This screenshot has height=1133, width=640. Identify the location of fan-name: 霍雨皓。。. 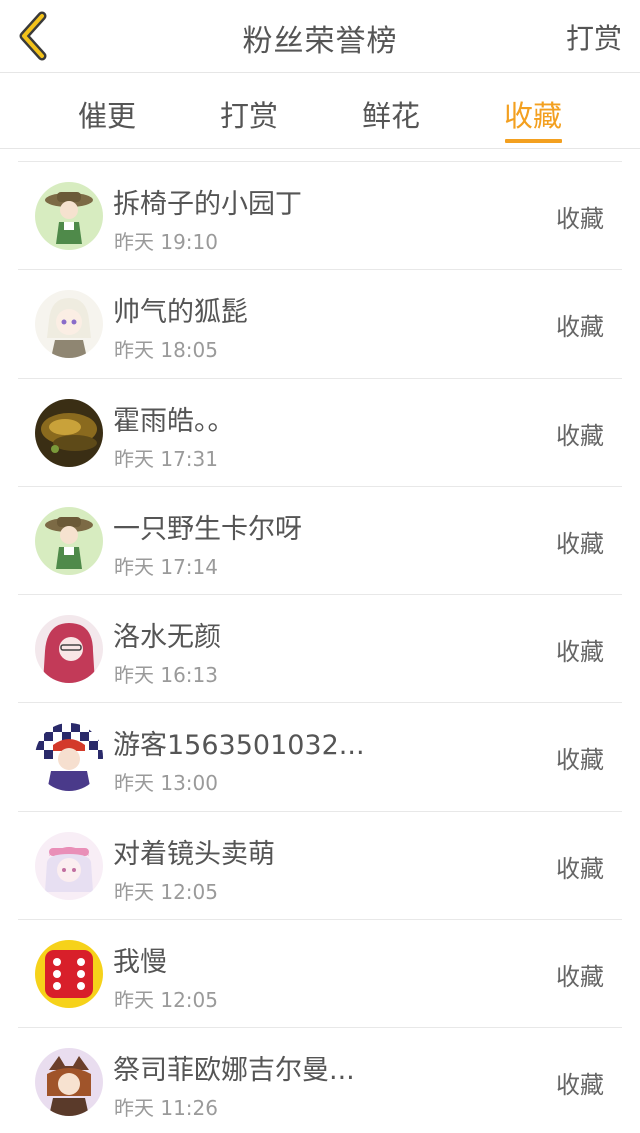
(174, 421).